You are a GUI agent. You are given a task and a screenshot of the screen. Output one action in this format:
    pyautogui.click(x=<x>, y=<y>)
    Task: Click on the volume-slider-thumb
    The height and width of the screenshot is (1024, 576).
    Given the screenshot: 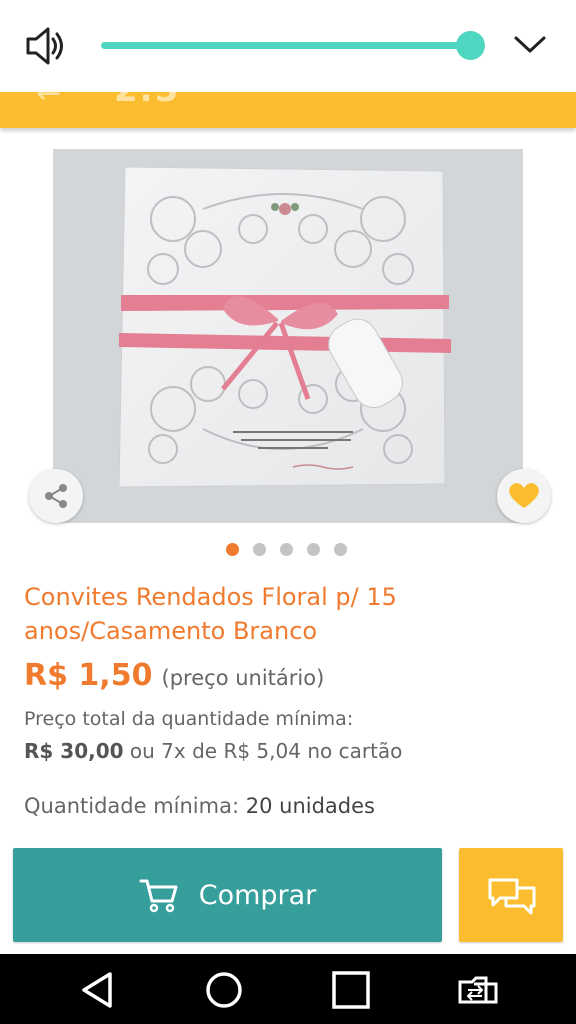 What is the action you would take?
    pyautogui.click(x=470, y=45)
    